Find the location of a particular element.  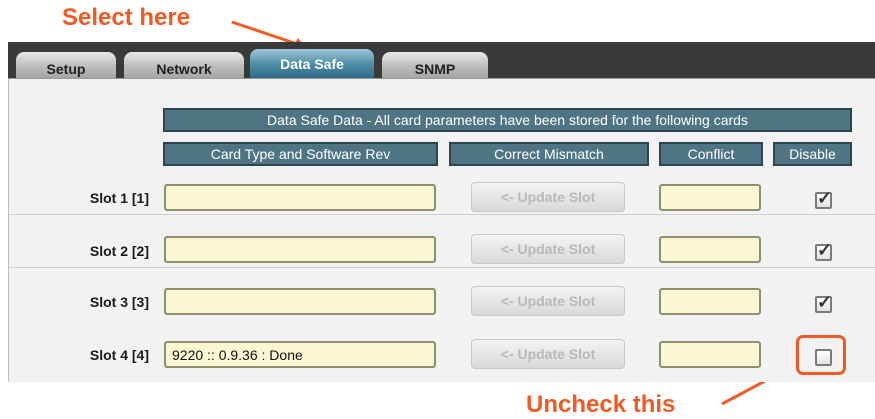

header-card-type: Card Type and Software Rev is located at coordinates (300, 154).